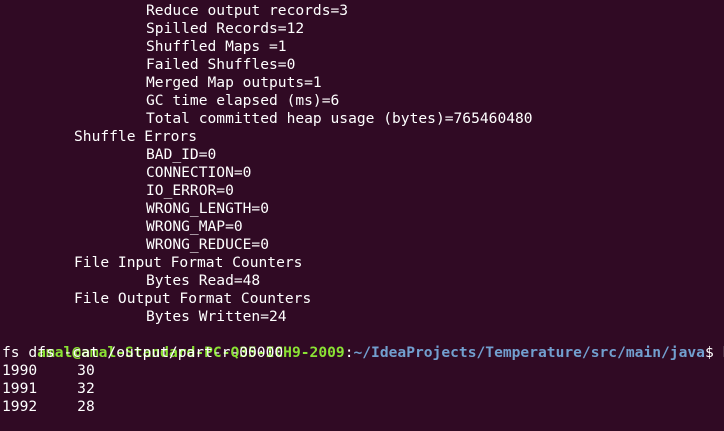 This screenshot has width=724, height=431. What do you see at coordinates (181, 154) in the screenshot?
I see `counter-line: BAD_ID=0` at bounding box center [181, 154].